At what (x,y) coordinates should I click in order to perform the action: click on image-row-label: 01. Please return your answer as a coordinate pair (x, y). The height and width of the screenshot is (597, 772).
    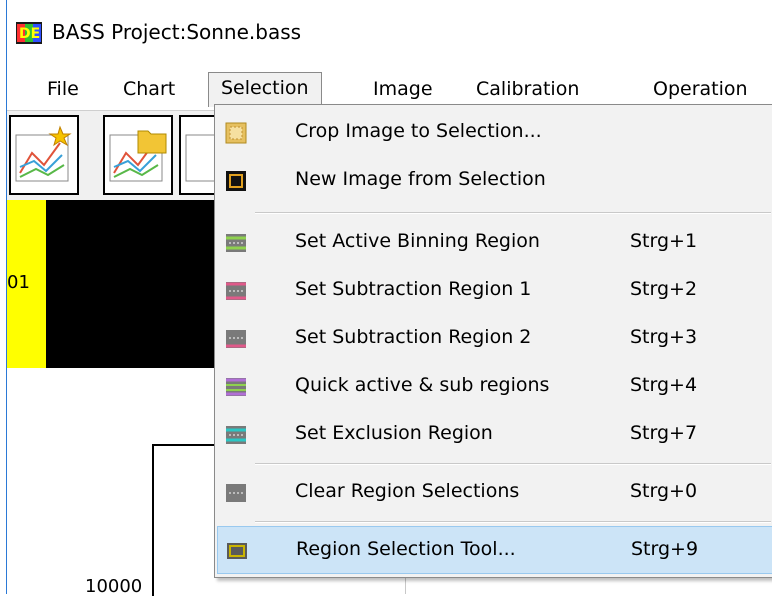
    Looking at the image, I should click on (18, 282).